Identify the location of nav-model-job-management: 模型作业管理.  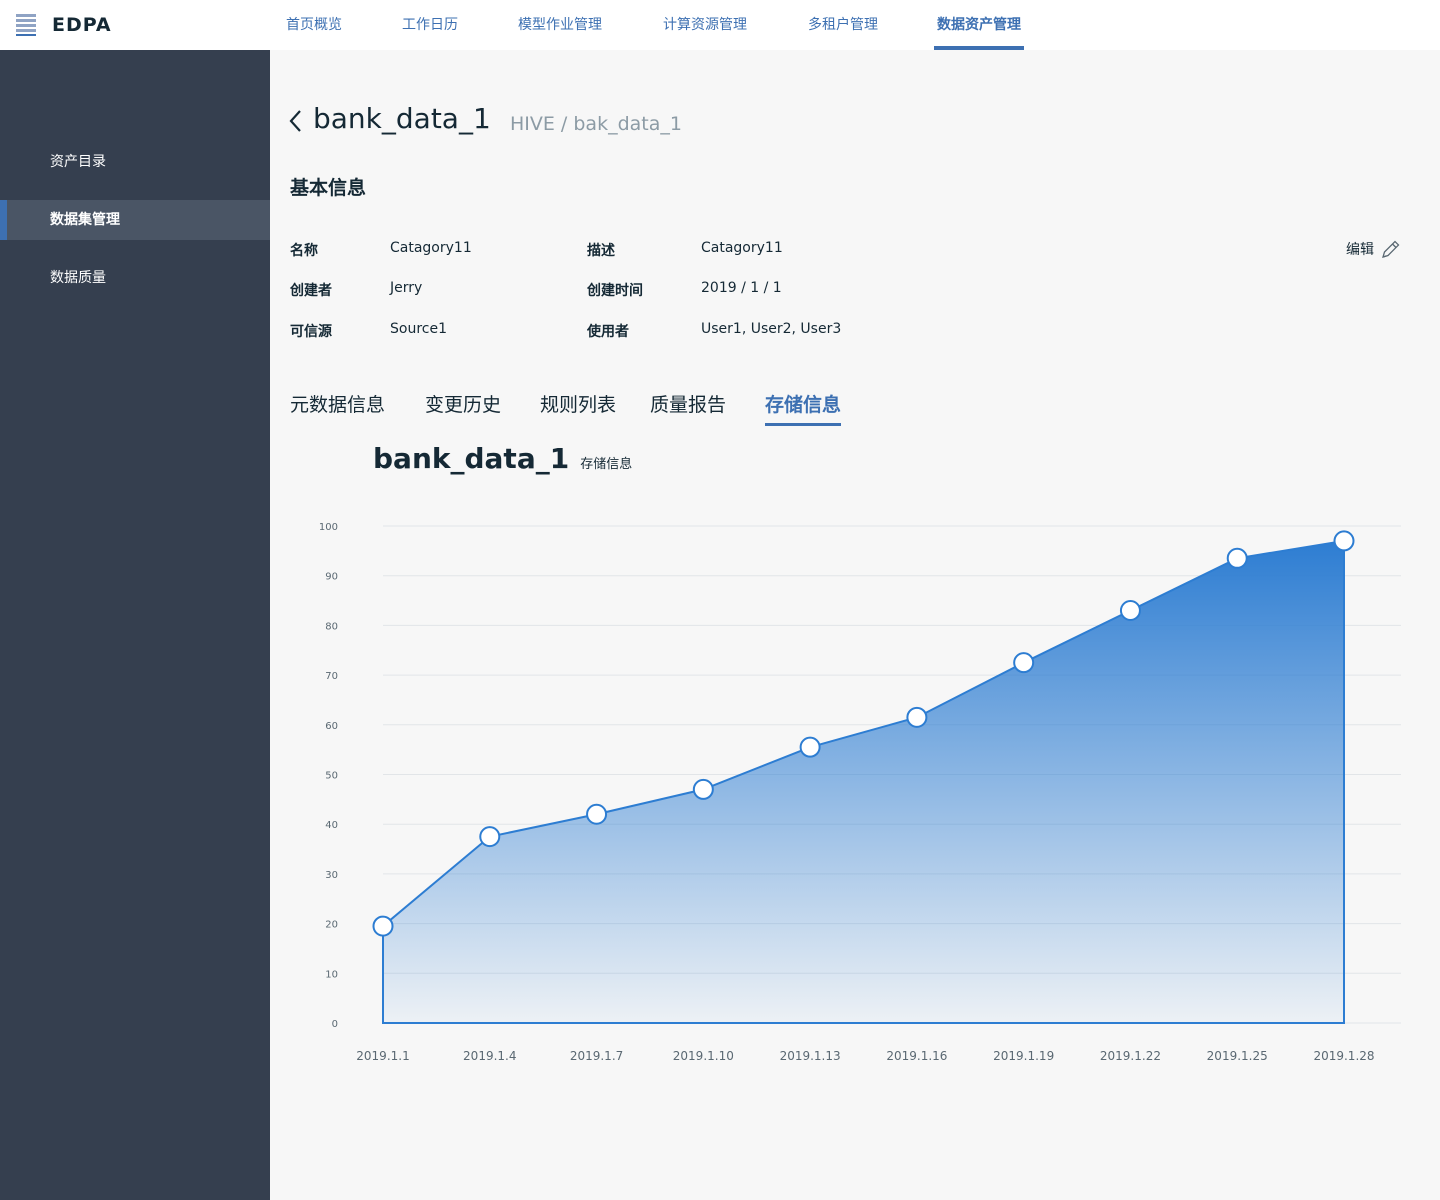
(560, 25).